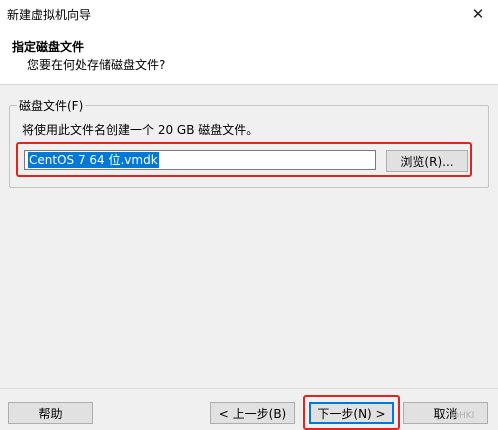  Describe the element at coordinates (244, 159) in the screenshot. I see `input-highlight-box` at that location.